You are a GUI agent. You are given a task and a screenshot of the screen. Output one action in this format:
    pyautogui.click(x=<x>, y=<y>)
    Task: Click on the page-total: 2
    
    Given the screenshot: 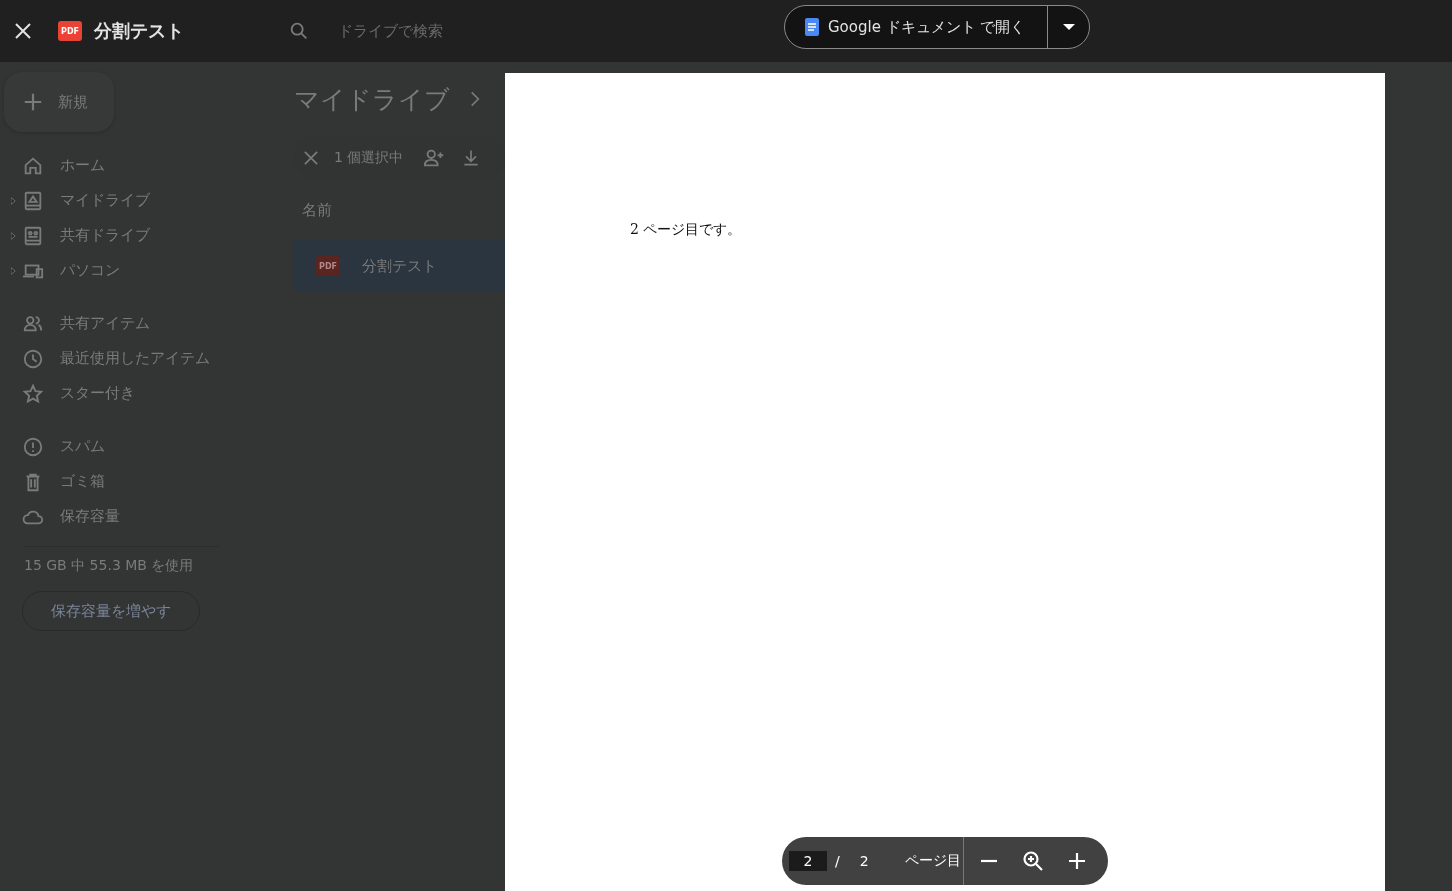 What is the action you would take?
    pyautogui.click(x=864, y=861)
    